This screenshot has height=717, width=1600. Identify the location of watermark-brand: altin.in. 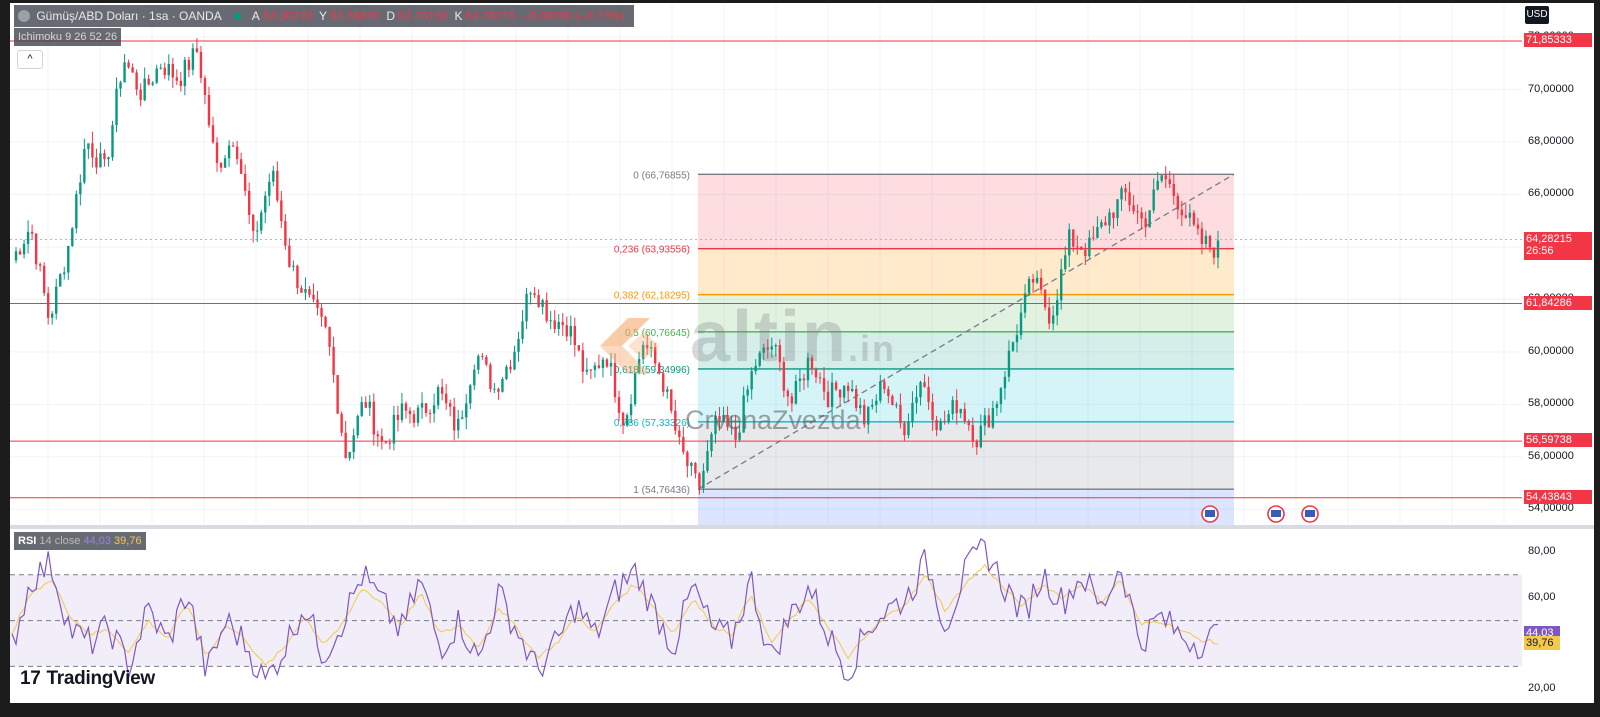
(793, 337).